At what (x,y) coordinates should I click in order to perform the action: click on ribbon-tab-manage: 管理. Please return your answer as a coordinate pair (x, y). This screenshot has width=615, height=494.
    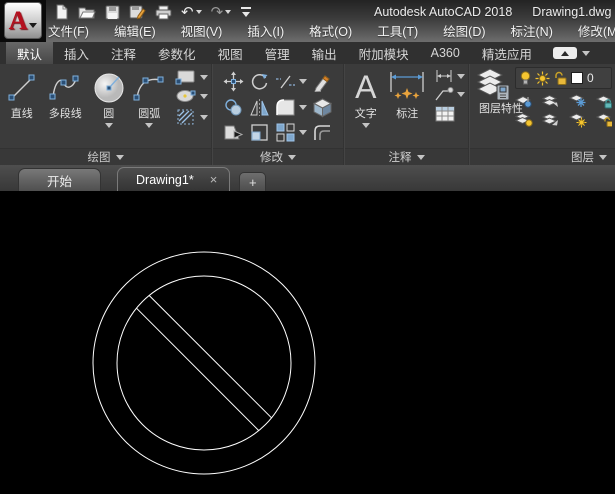
    Looking at the image, I should click on (277, 53).